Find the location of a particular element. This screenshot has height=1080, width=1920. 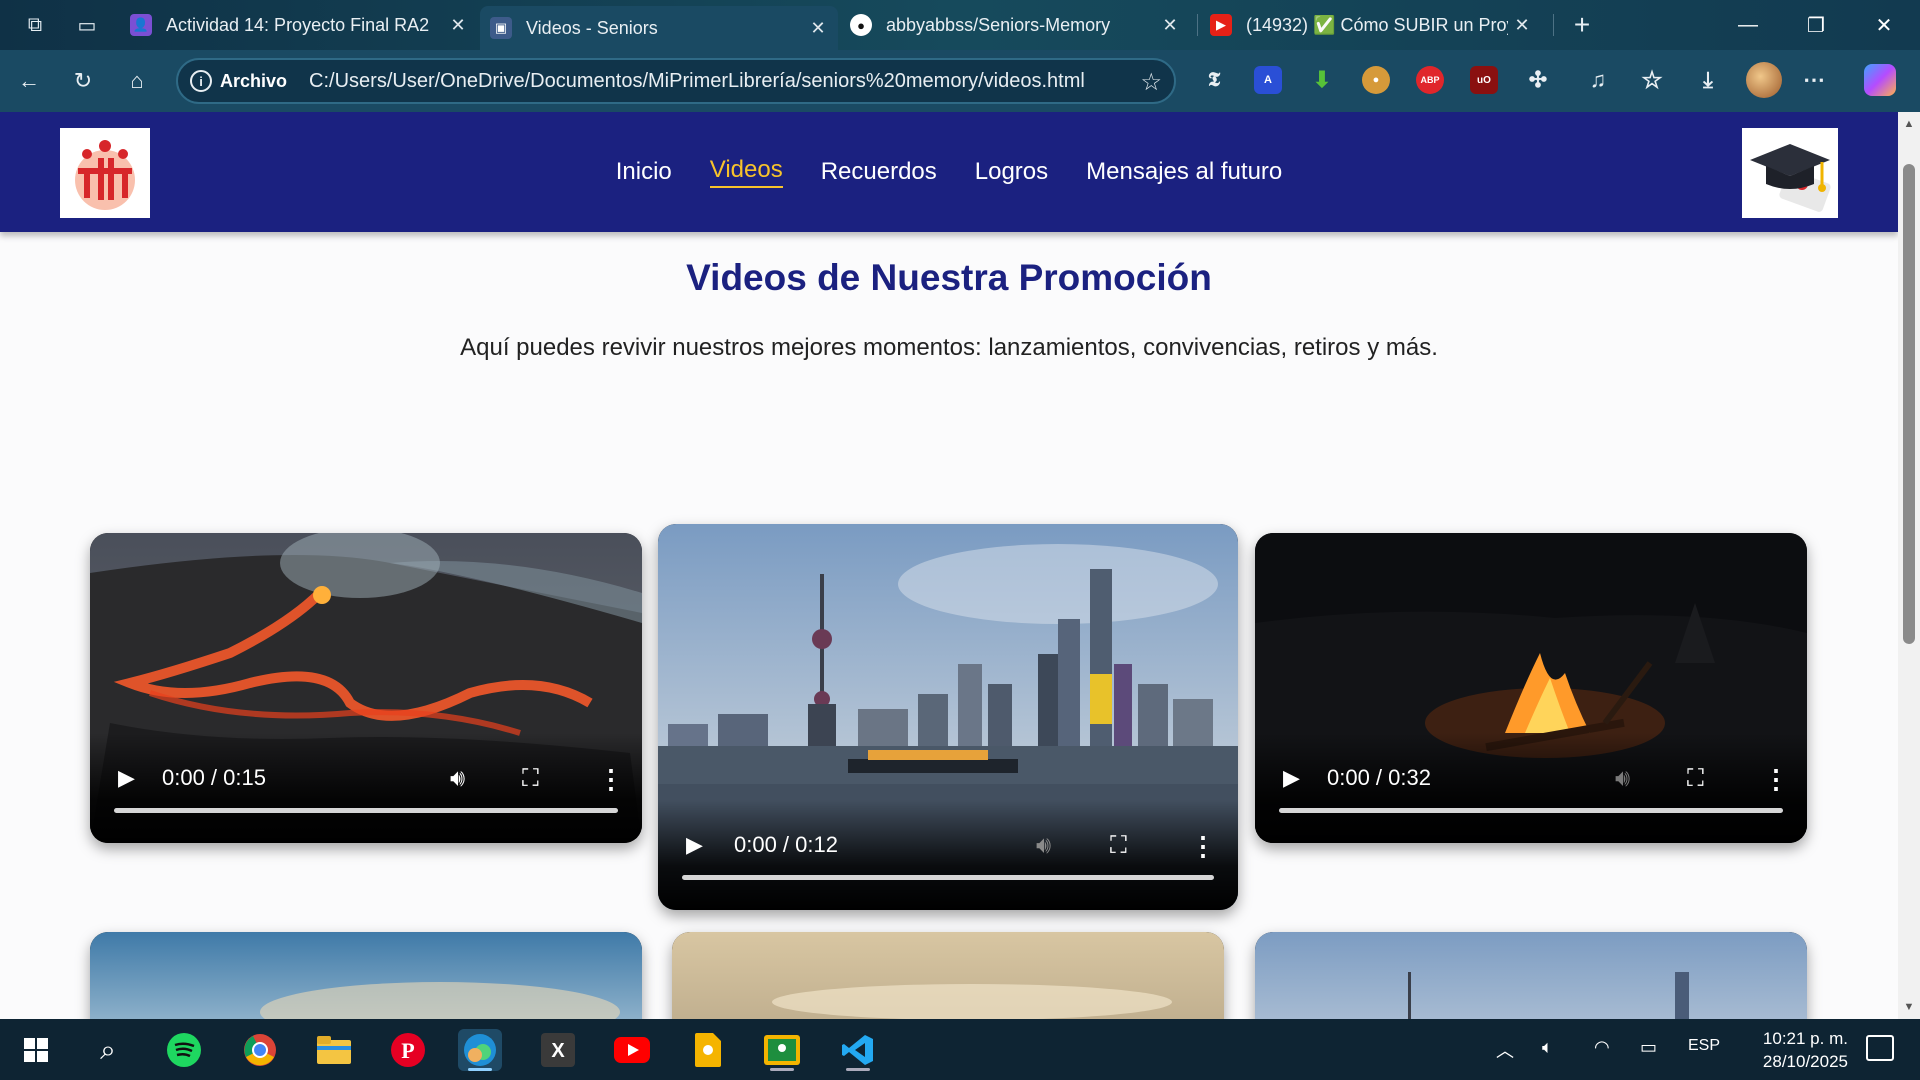

keep-icon is located at coordinates (708, 1050).